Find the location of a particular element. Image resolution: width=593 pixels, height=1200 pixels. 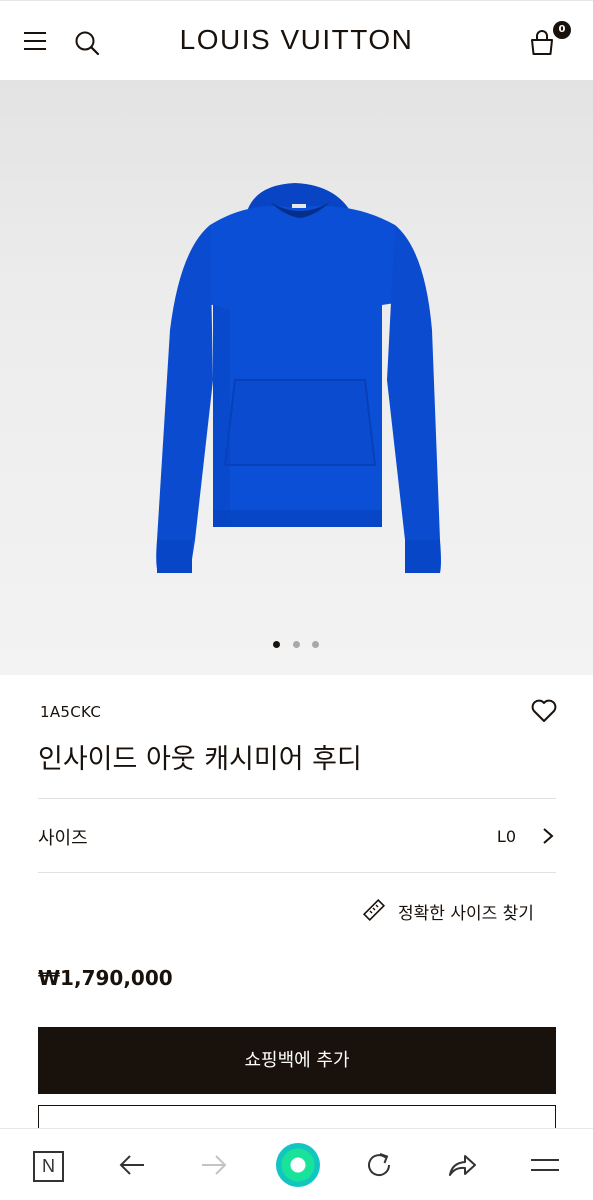

browser-toolbar: N is located at coordinates (296, 1164).